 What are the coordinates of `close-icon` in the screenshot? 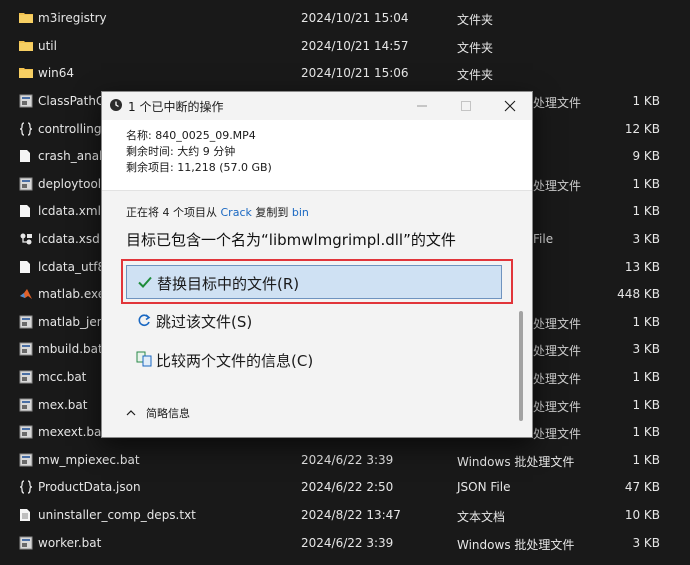 It's located at (510, 106).